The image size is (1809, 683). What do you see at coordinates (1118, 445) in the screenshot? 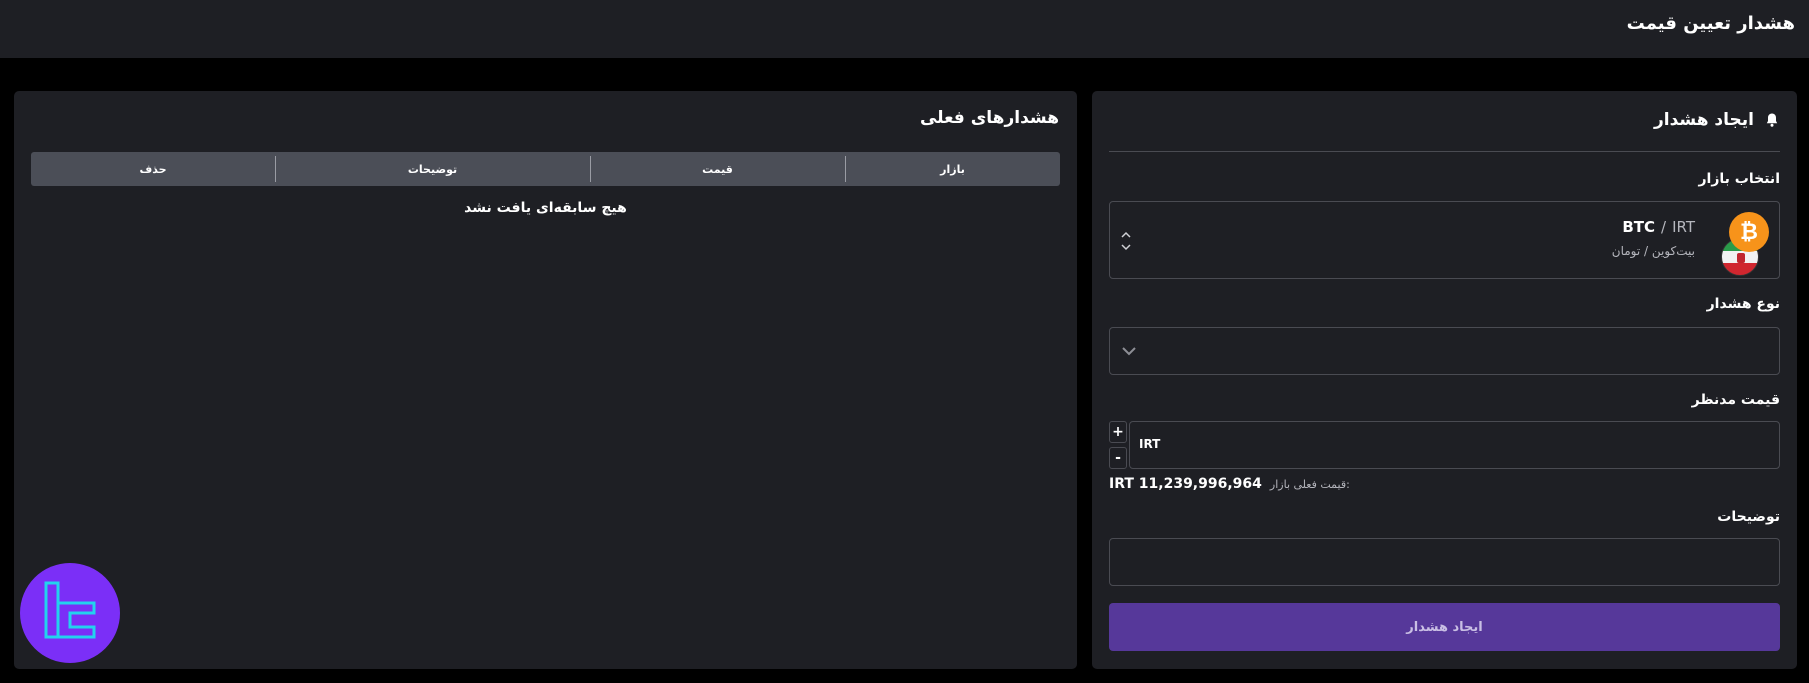
I see `price-stepper: + -` at bounding box center [1118, 445].